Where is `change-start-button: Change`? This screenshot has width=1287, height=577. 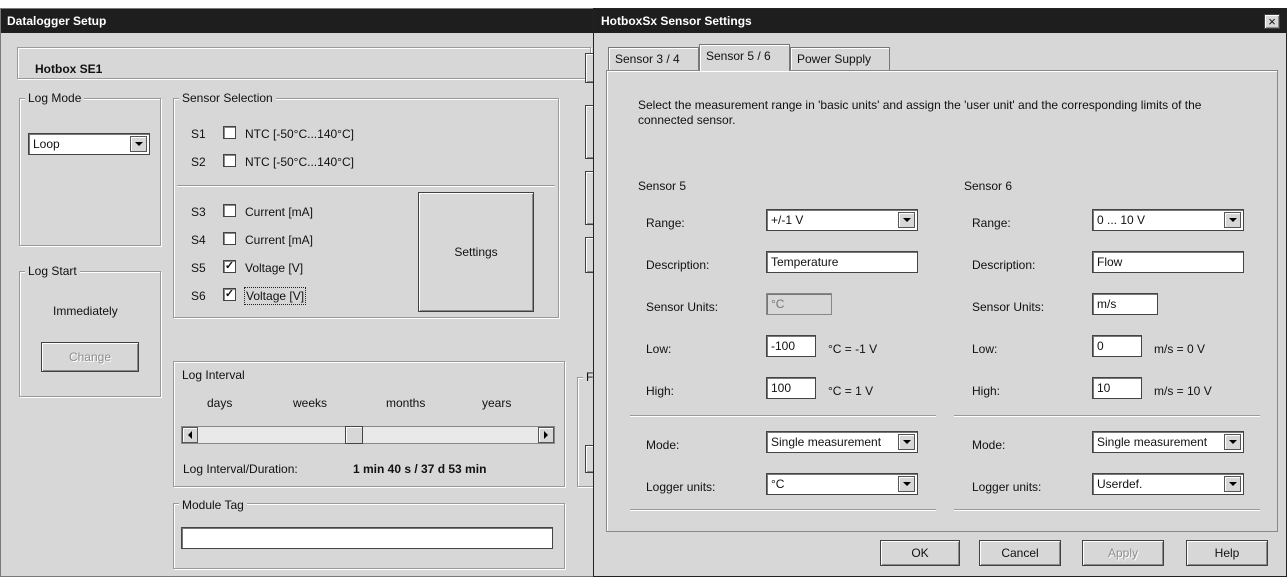 change-start-button: Change is located at coordinates (90, 357).